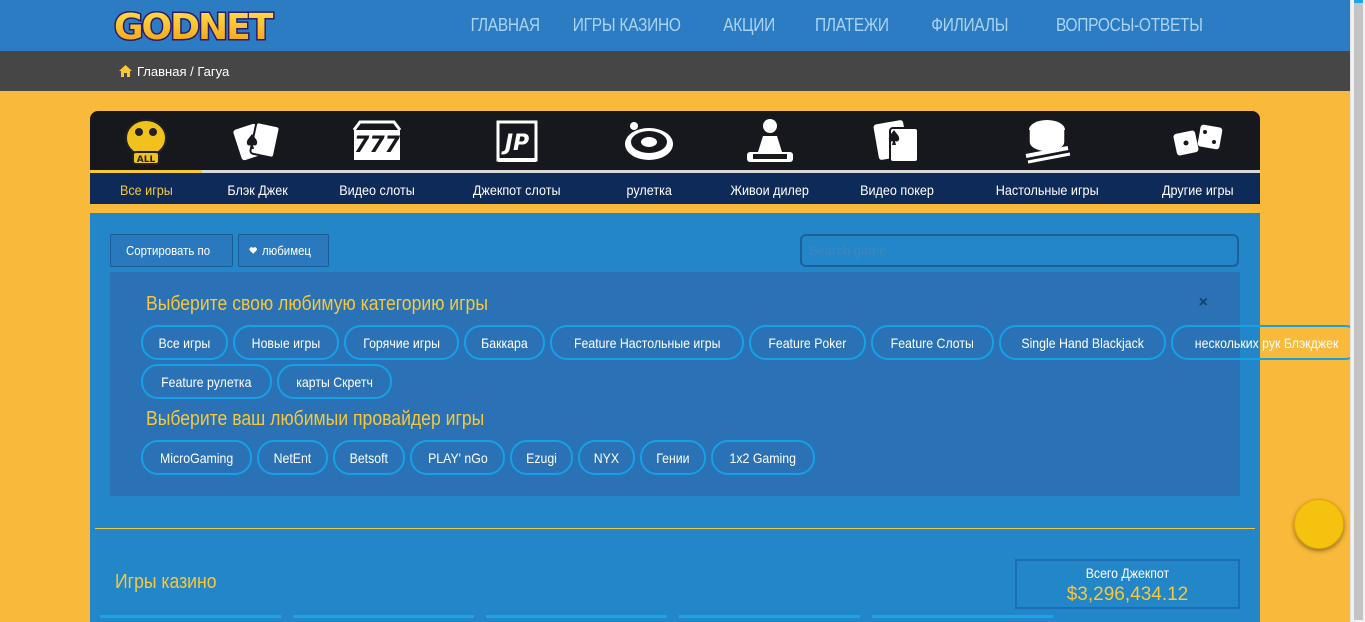 The width and height of the screenshot is (1365, 622). I want to click on cards-icon, so click(257, 141).